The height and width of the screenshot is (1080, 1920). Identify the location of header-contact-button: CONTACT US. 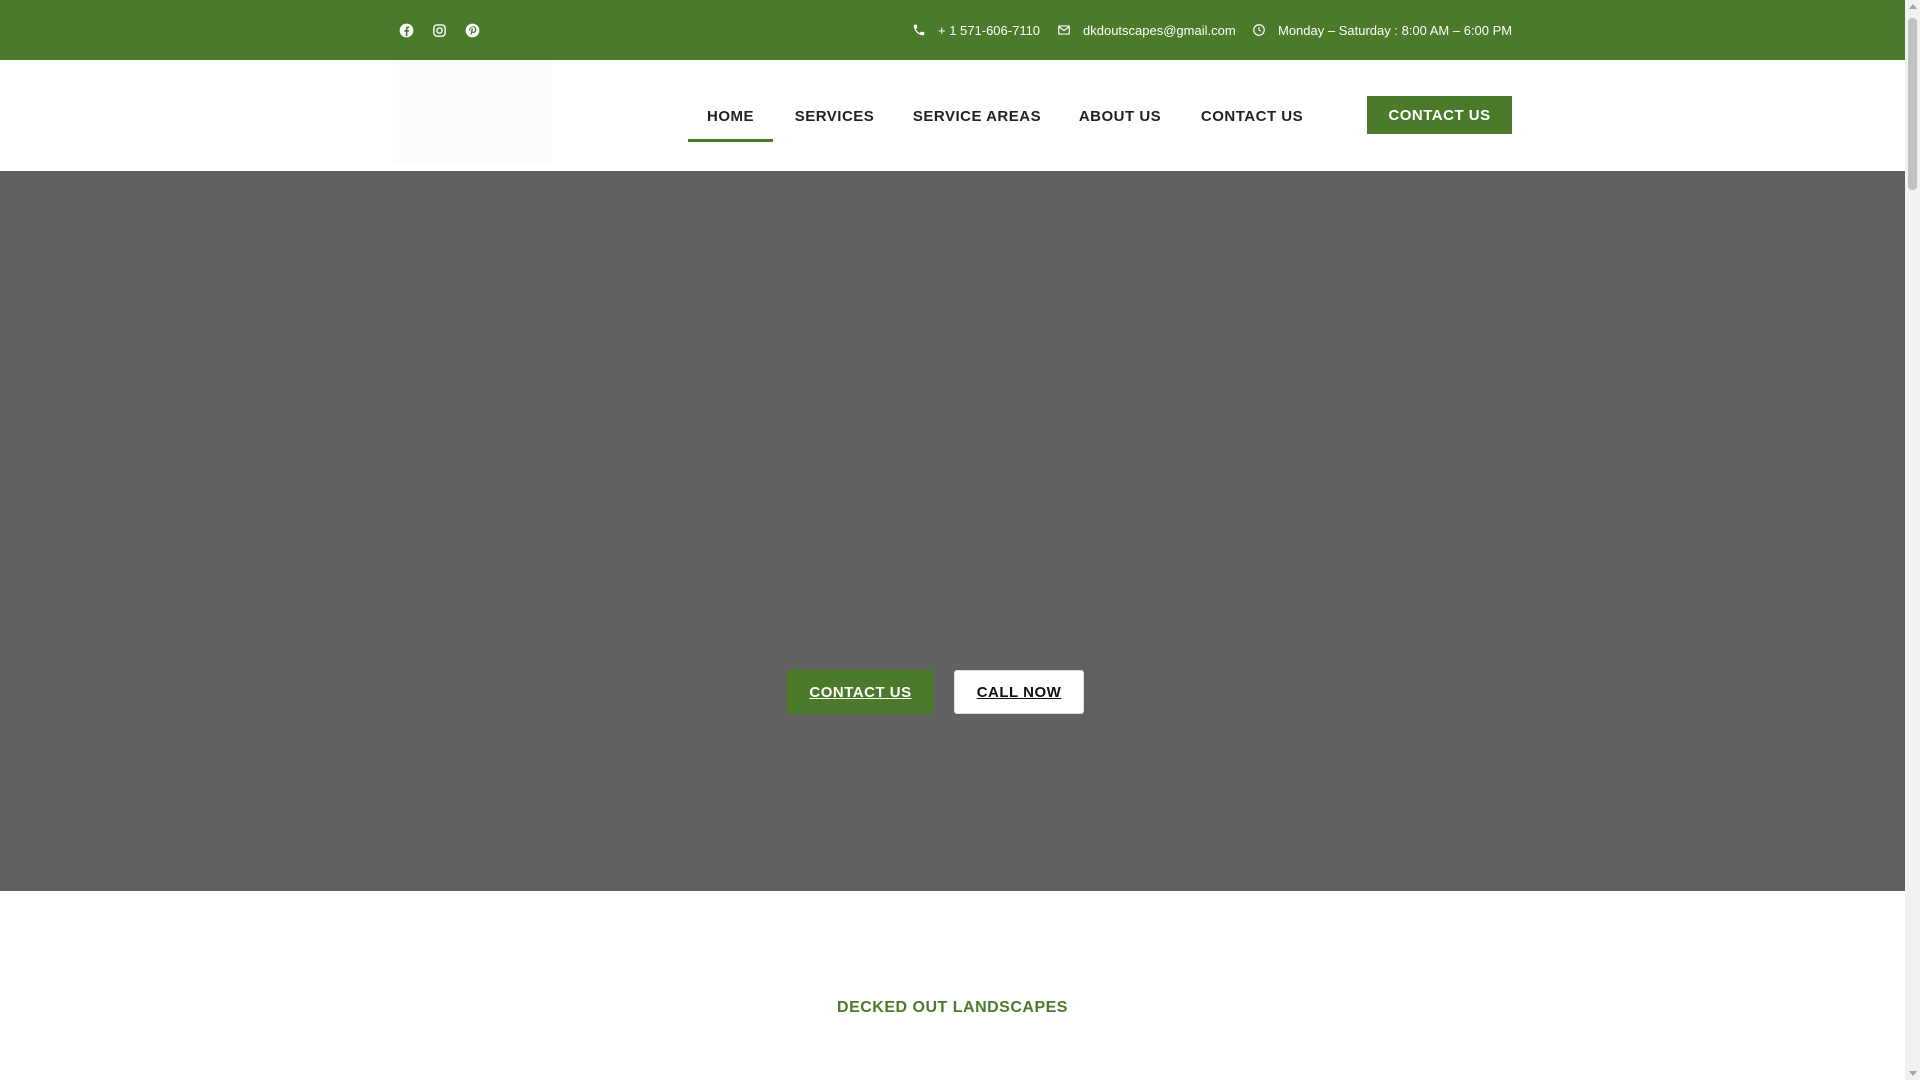
(1439, 115).